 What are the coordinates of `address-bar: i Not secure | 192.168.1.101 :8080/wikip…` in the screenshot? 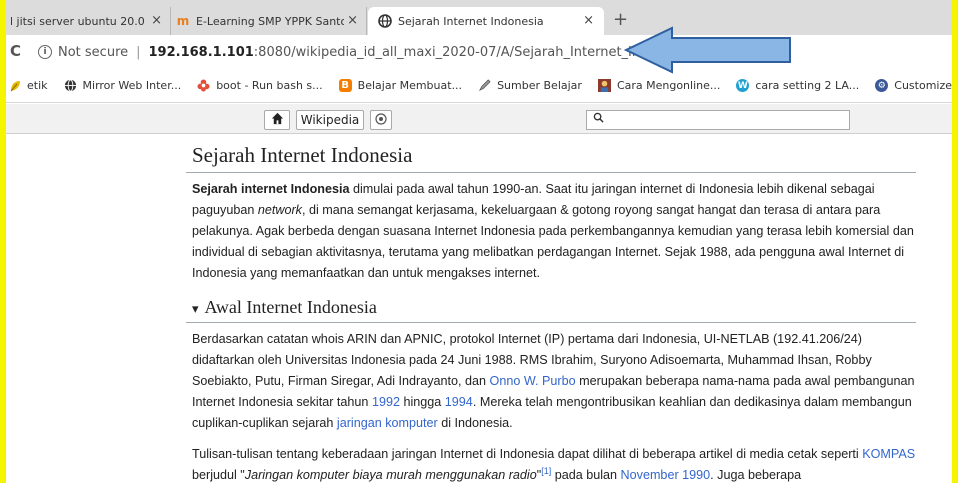 It's located at (491, 52).